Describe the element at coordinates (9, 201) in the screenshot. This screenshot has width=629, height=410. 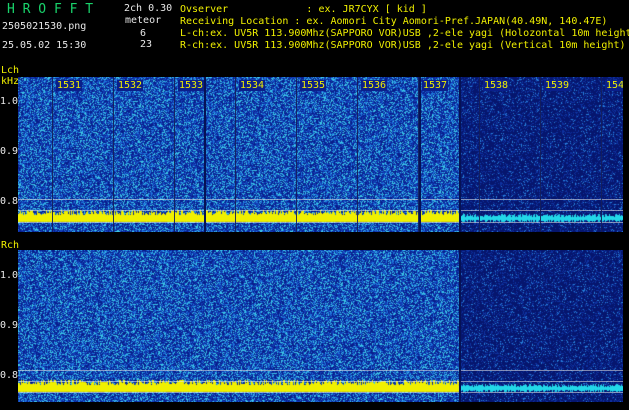
I see `lch-tick-0-8: 0.8` at that location.